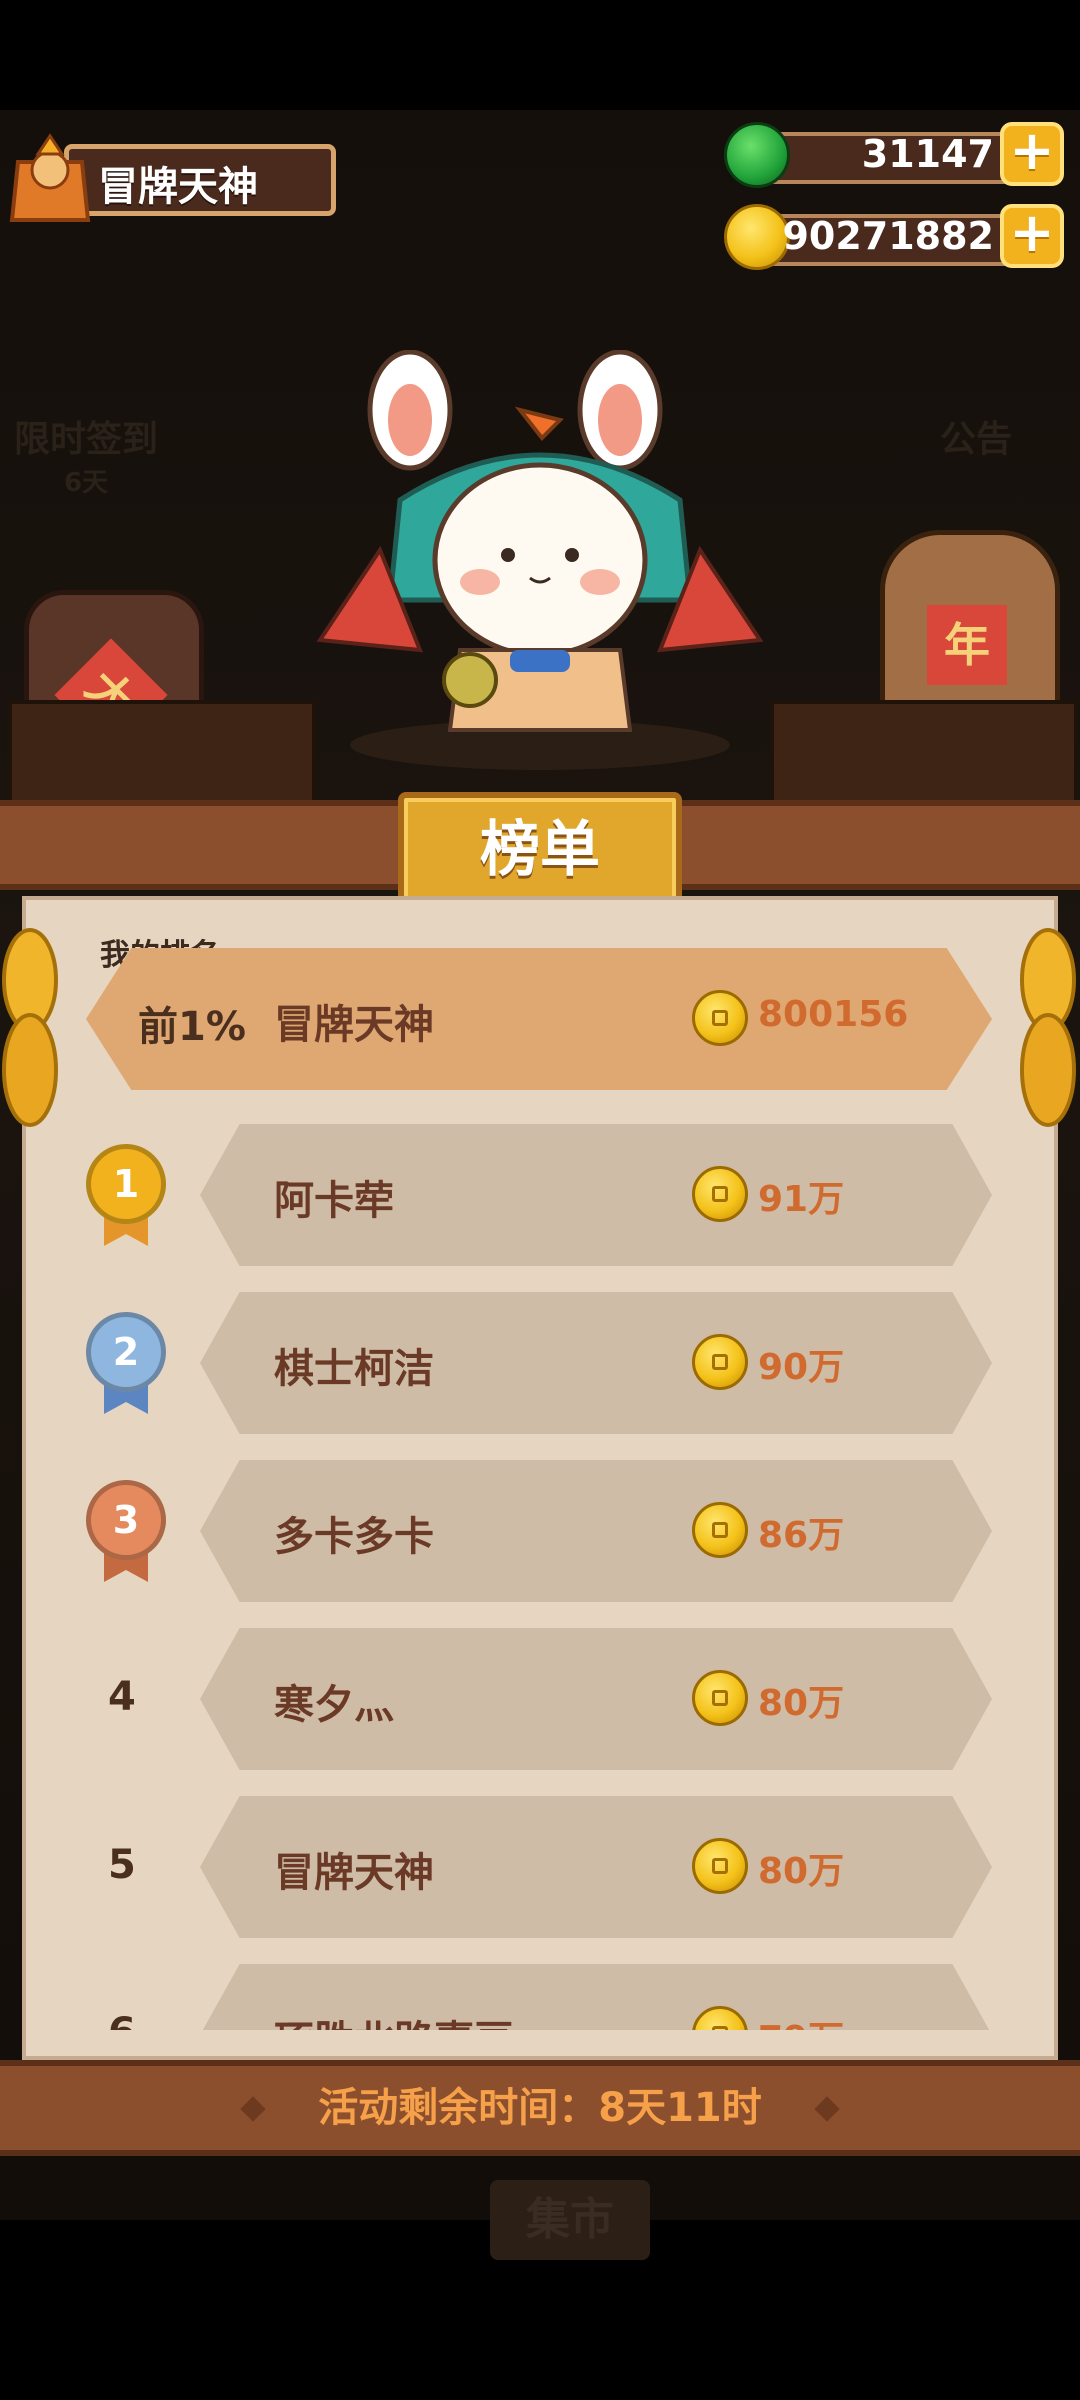 This screenshot has height=2400, width=1080. Describe the element at coordinates (122, 1865) in the screenshot. I see `row-rank: 5` at that location.